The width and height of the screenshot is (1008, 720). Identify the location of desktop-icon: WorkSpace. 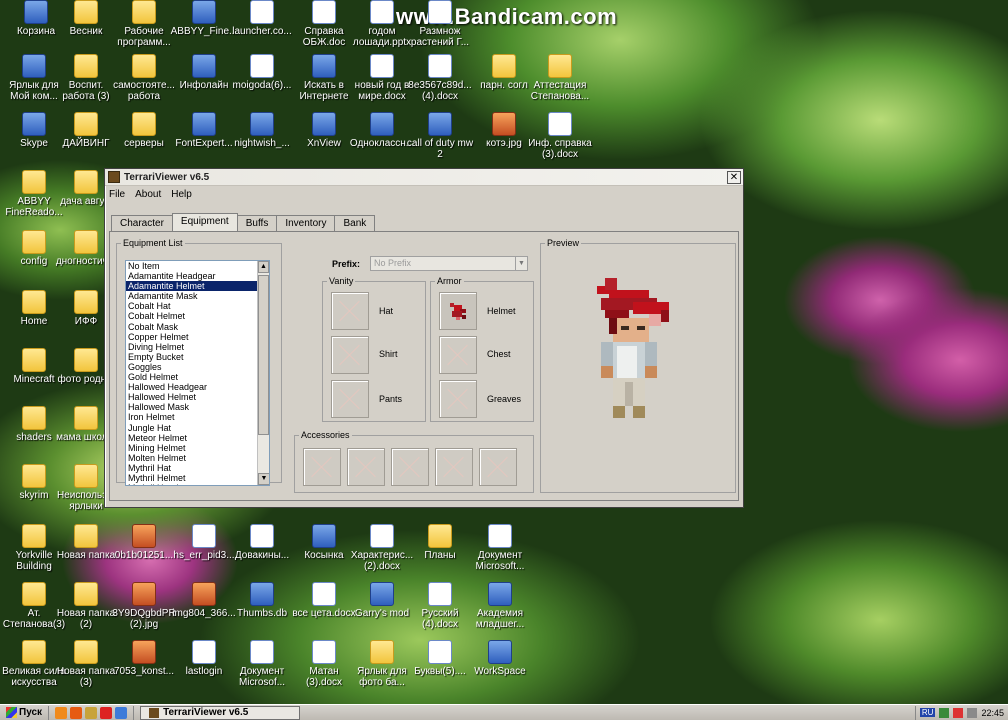
(500, 658).